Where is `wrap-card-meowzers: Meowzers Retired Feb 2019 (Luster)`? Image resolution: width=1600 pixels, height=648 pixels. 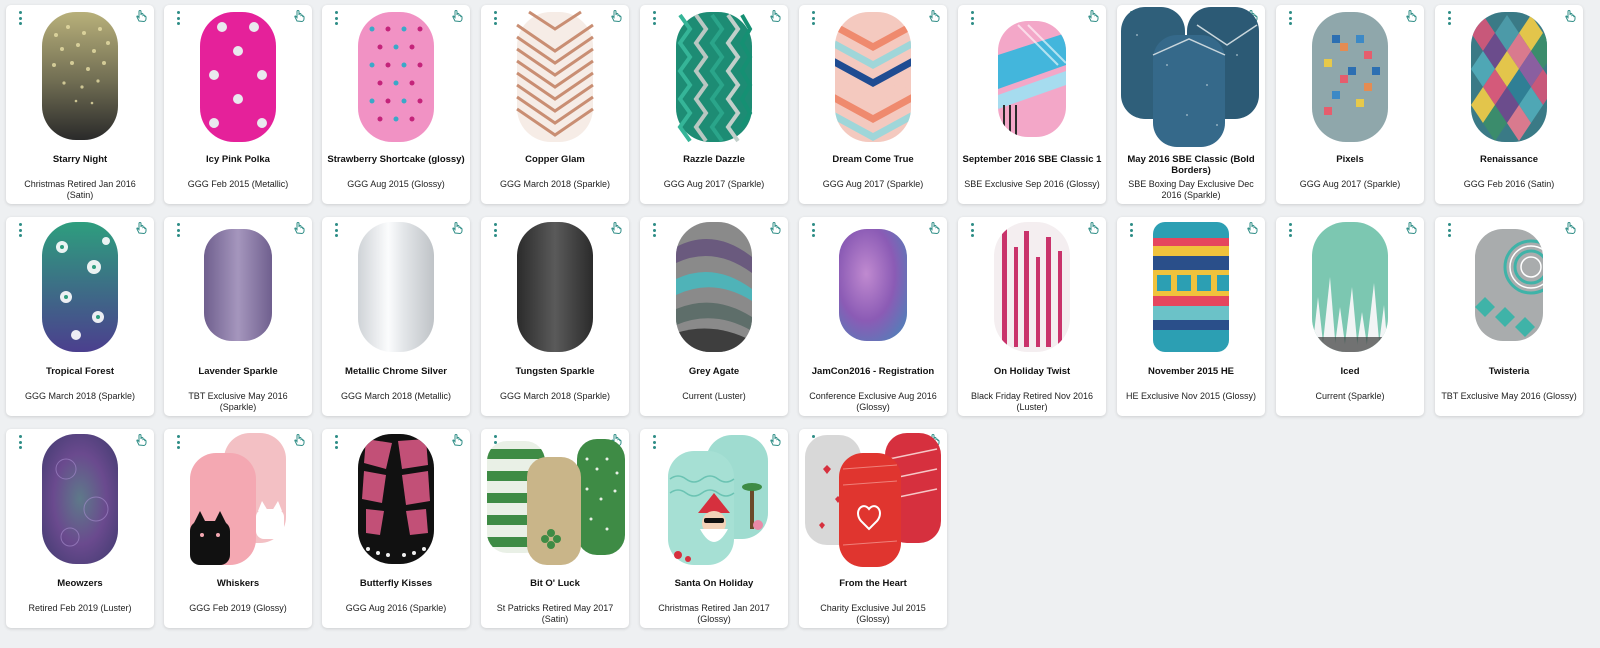 wrap-card-meowzers: Meowzers Retired Feb 2019 (Luster) is located at coordinates (80, 528).